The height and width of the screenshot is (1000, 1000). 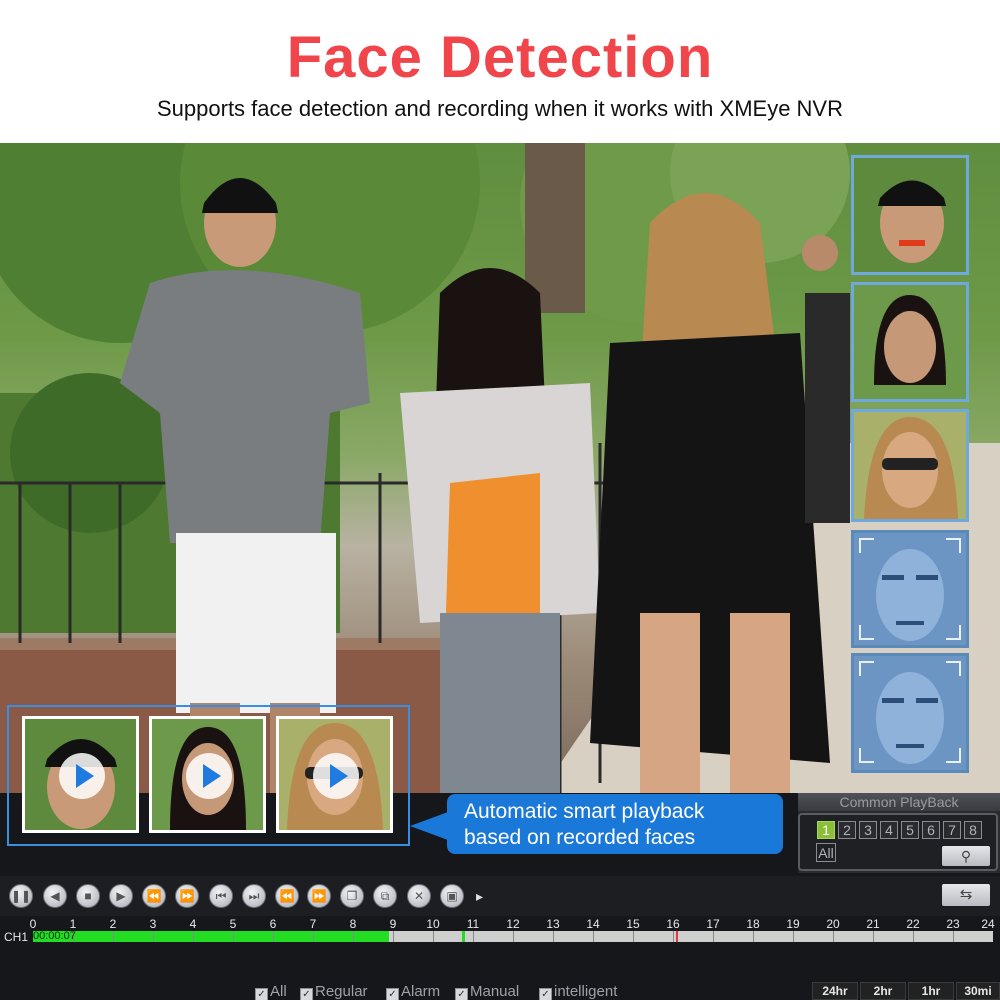 What do you see at coordinates (826, 852) in the screenshot?
I see `all-channels-button: All` at bounding box center [826, 852].